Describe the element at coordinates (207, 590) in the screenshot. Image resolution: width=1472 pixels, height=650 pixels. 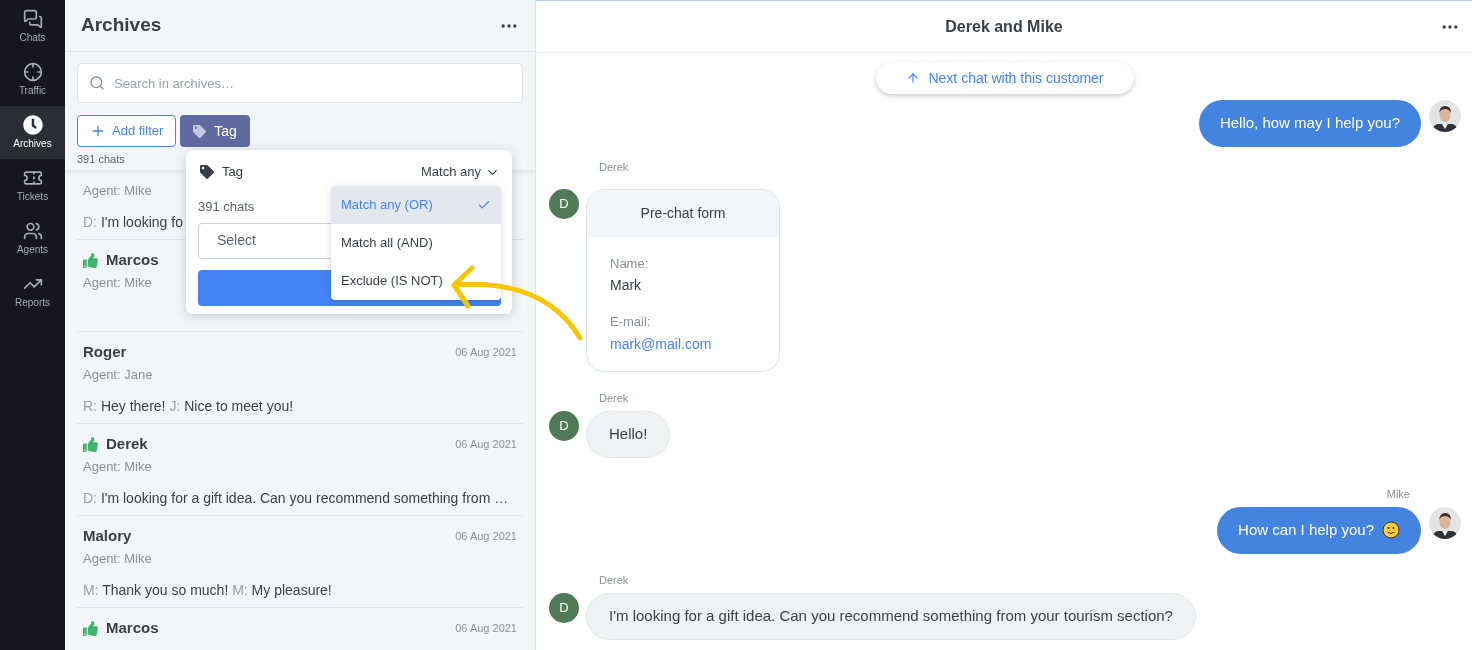
I see `message-preview: M: Thank you so much! M: My pleasure!` at that location.